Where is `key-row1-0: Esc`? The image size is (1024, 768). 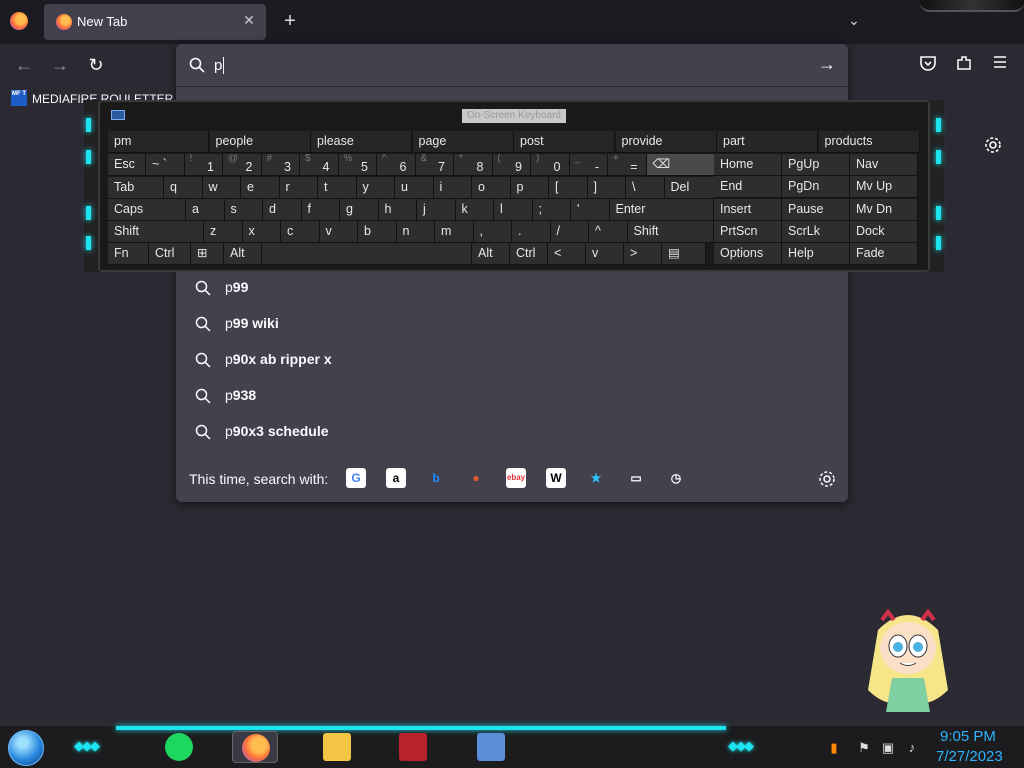 key-row1-0: Esc is located at coordinates (127, 165).